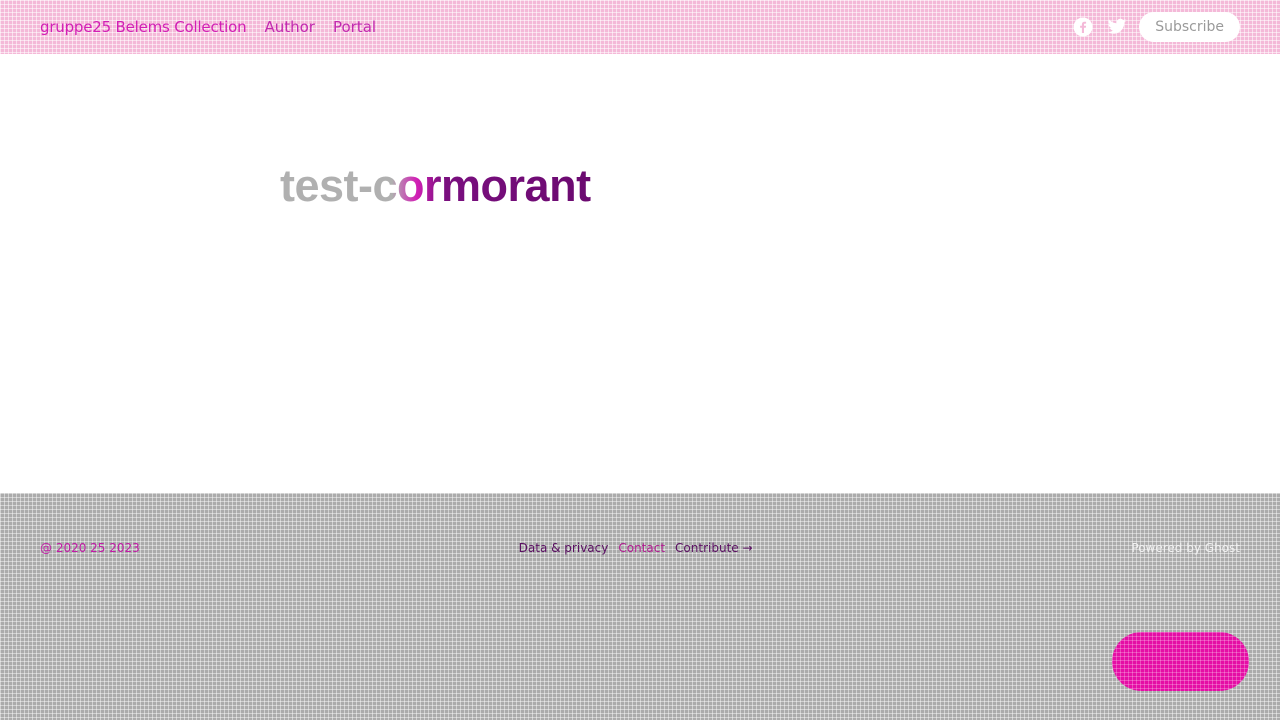 This screenshot has width=1280, height=720. I want to click on header-left: gruppe25 Belems Collection Author Portal, so click(208, 27).